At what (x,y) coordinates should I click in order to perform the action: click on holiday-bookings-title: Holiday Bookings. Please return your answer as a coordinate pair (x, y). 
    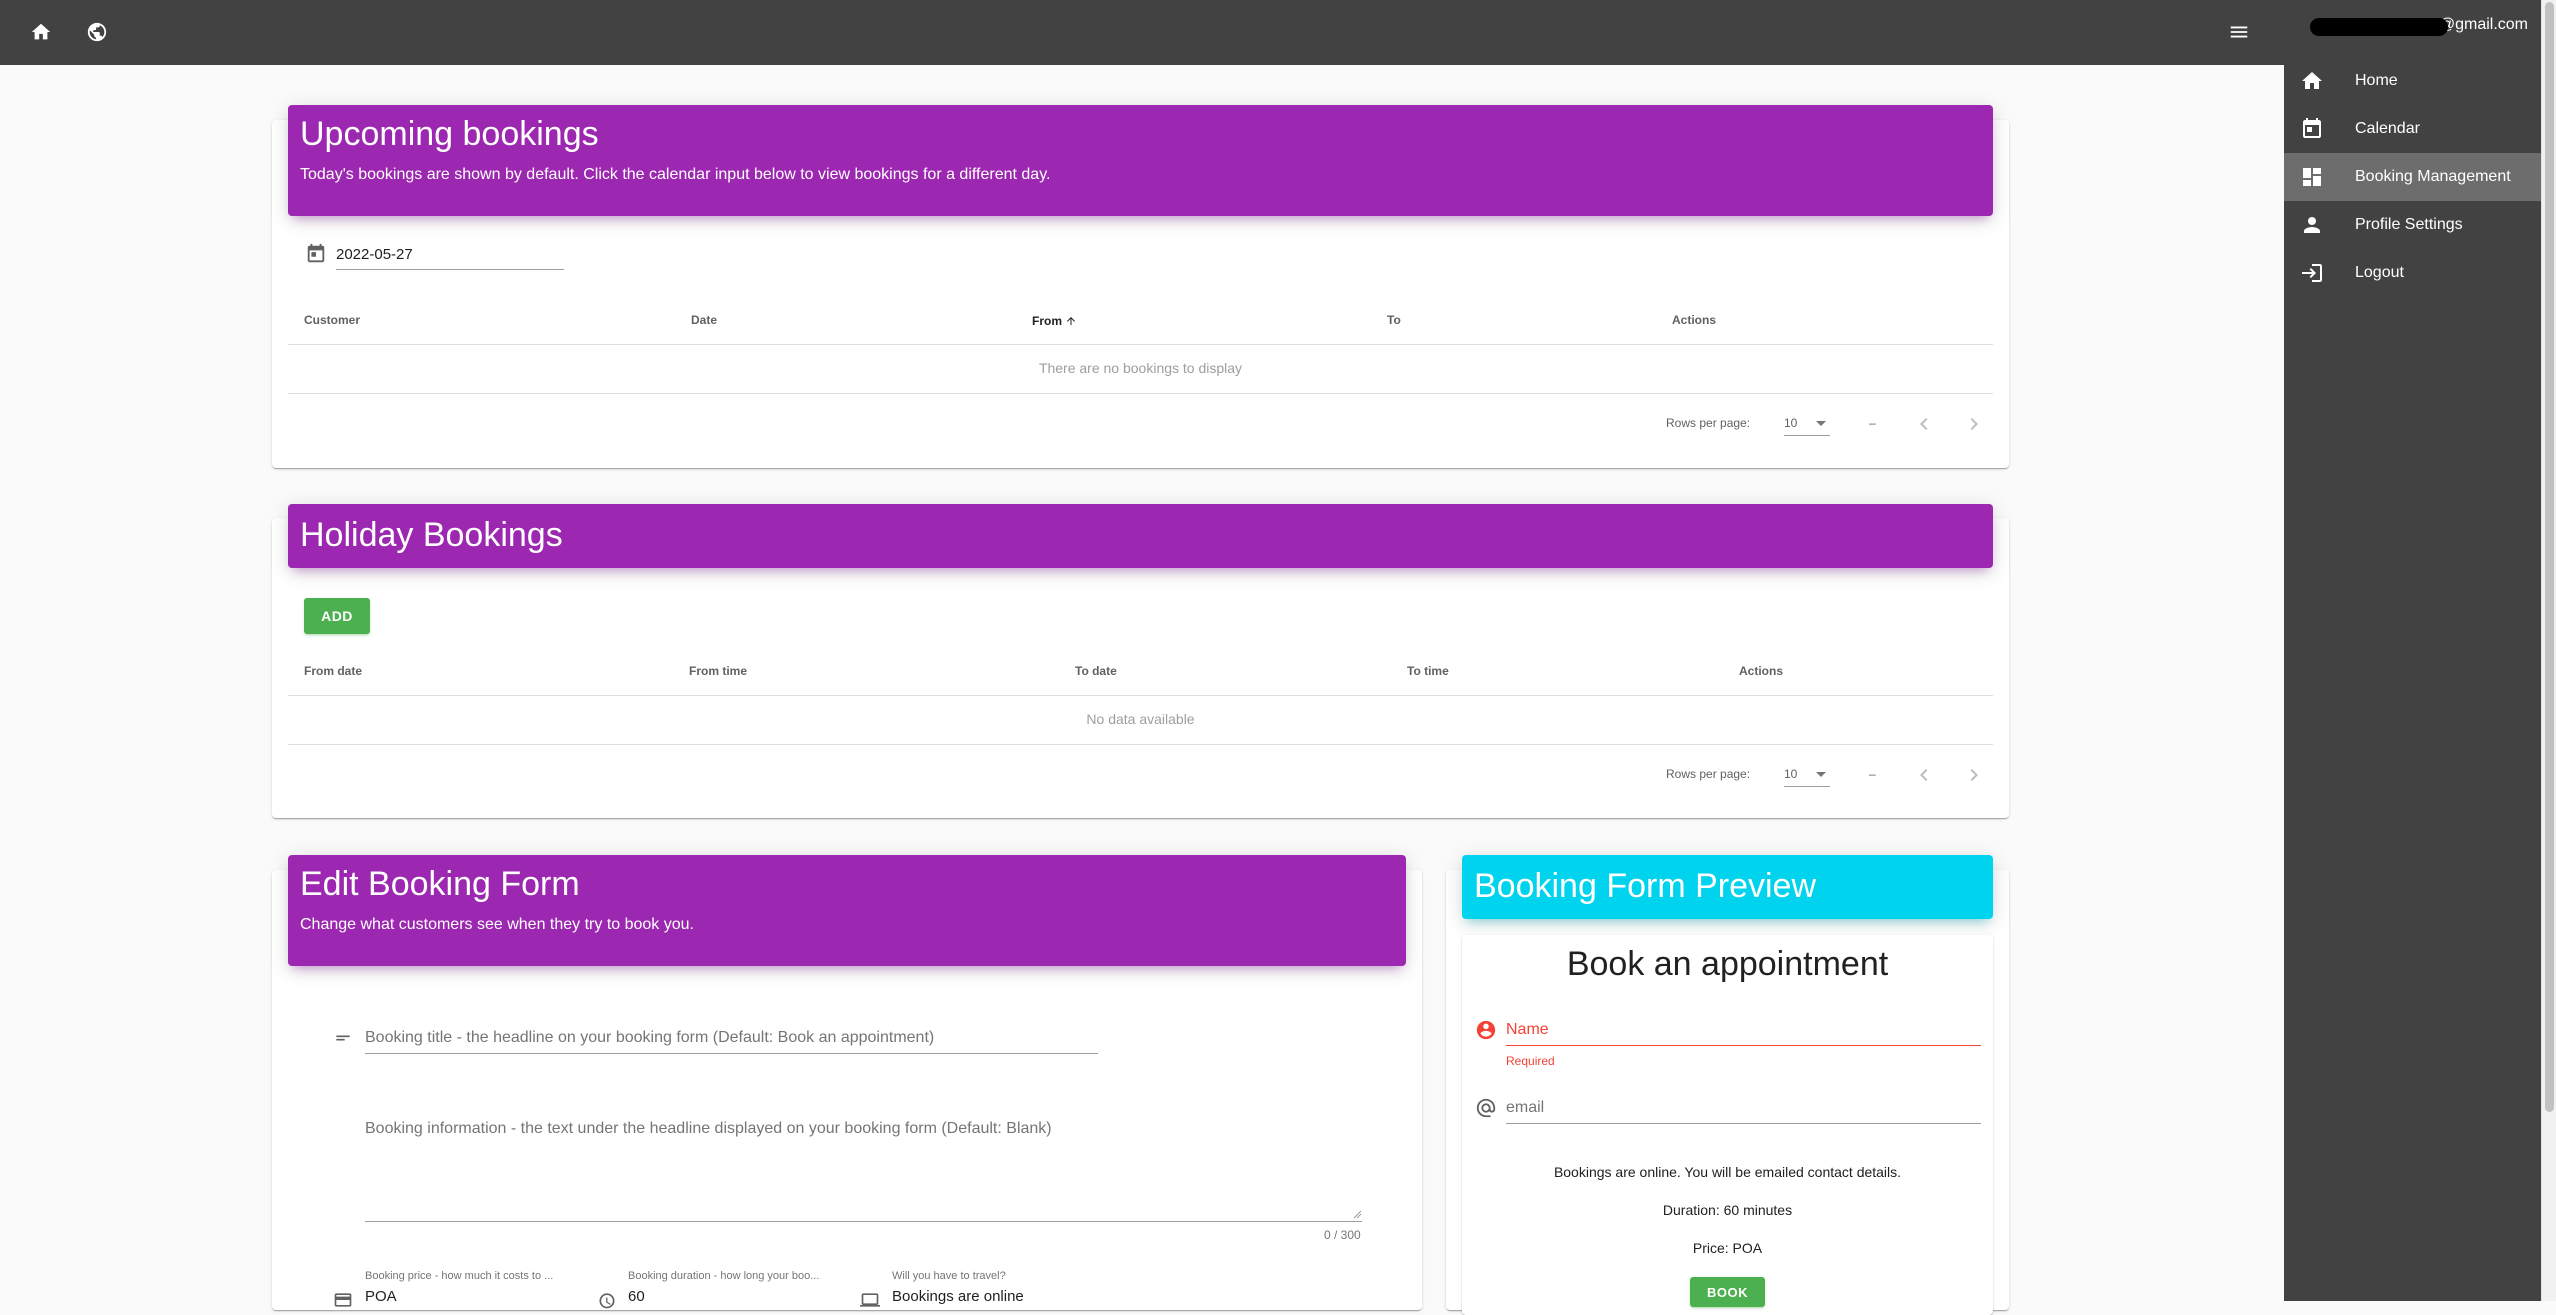
    Looking at the image, I should click on (431, 535).